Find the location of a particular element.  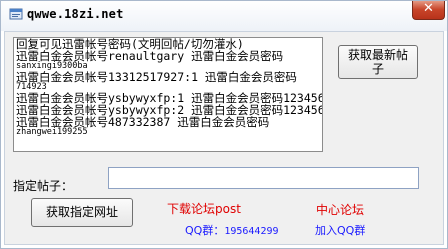

fetch-url-button: 获取指定网址 is located at coordinates (82, 212).